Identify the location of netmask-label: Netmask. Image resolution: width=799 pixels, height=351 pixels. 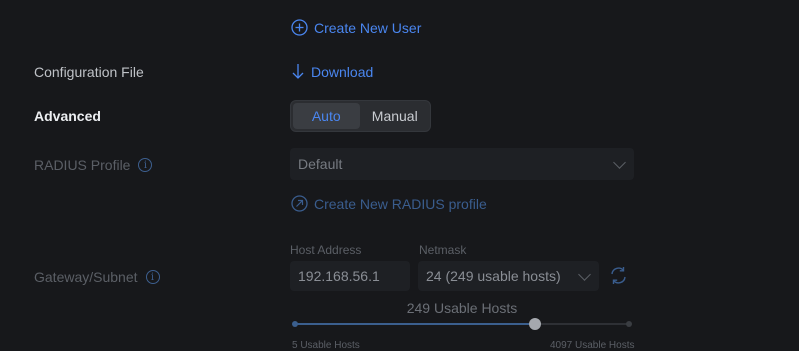
(443, 250).